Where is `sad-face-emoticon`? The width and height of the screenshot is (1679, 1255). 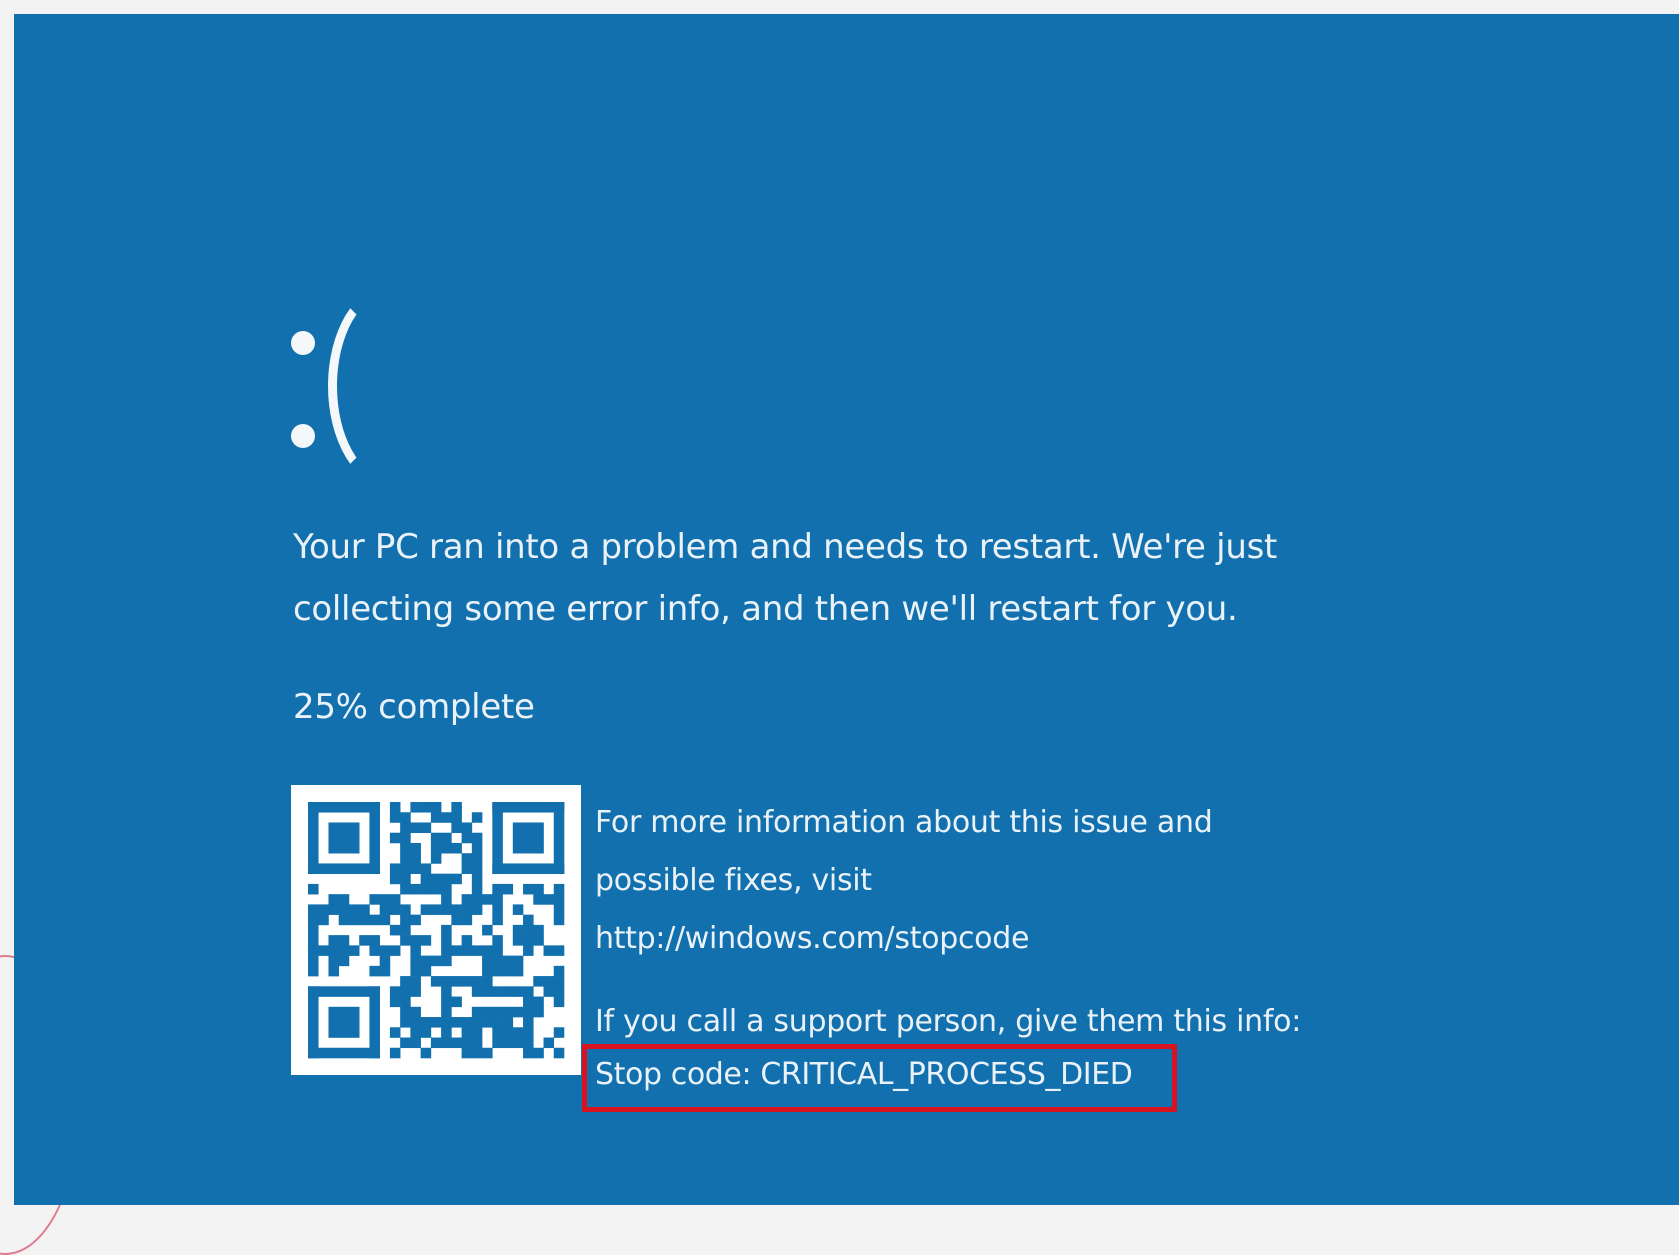
sad-face-emoticon is located at coordinates (361, 381).